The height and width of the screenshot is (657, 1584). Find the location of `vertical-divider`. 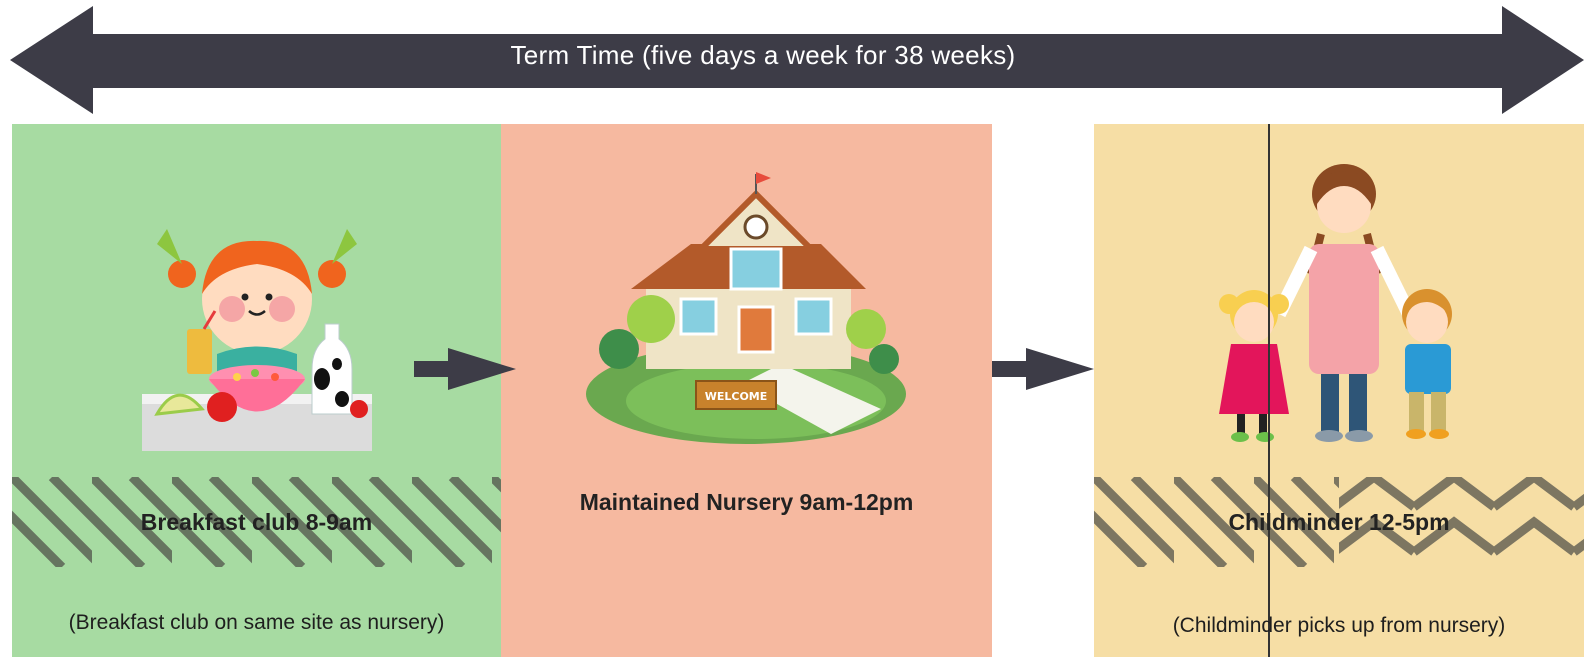

vertical-divider is located at coordinates (1269, 390).